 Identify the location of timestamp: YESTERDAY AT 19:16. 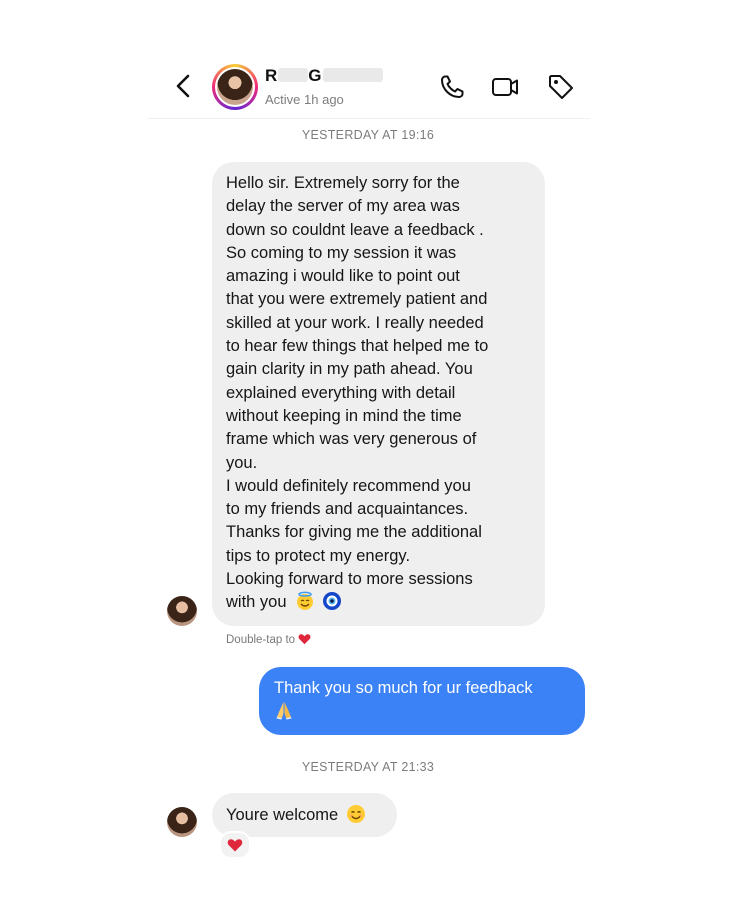
(368, 135).